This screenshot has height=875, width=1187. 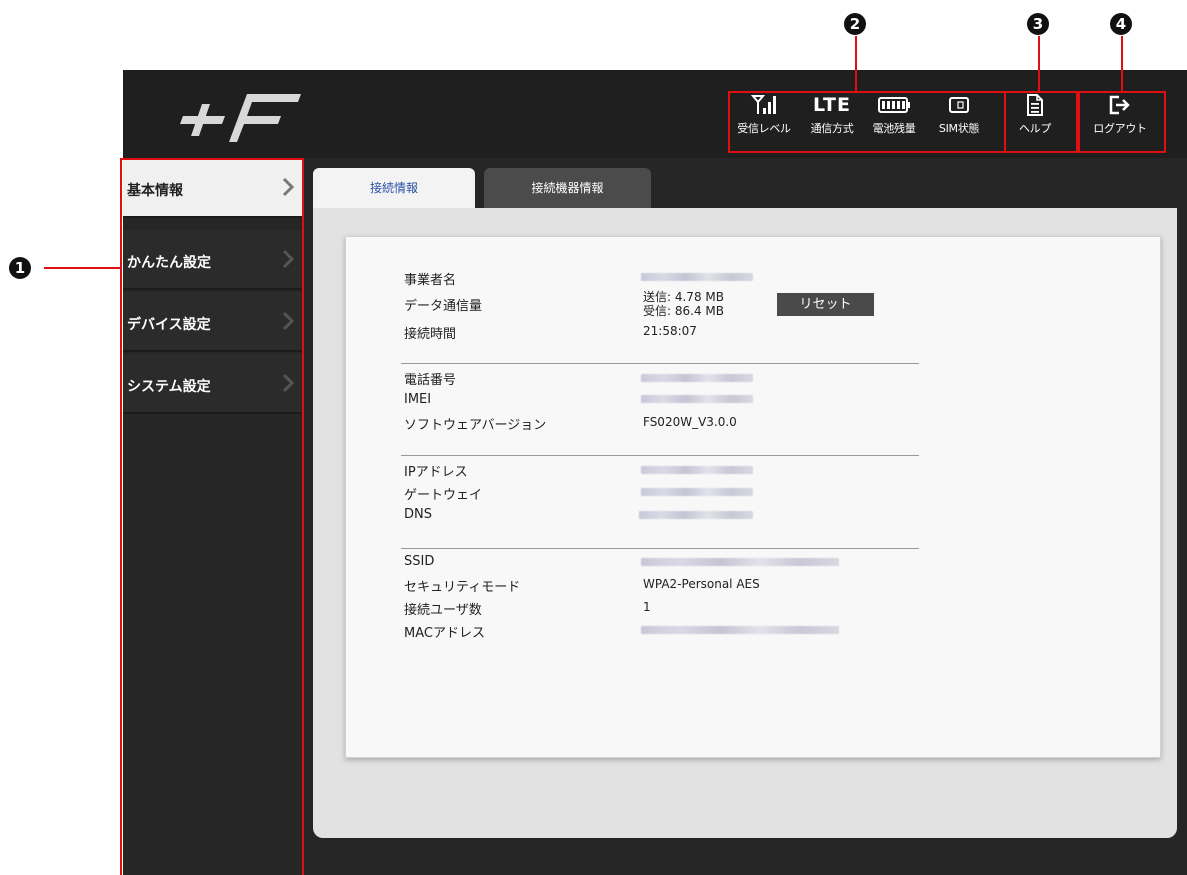 What do you see at coordinates (690, 422) in the screenshot?
I see `software-version-value: FS020W_V3.0.0` at bounding box center [690, 422].